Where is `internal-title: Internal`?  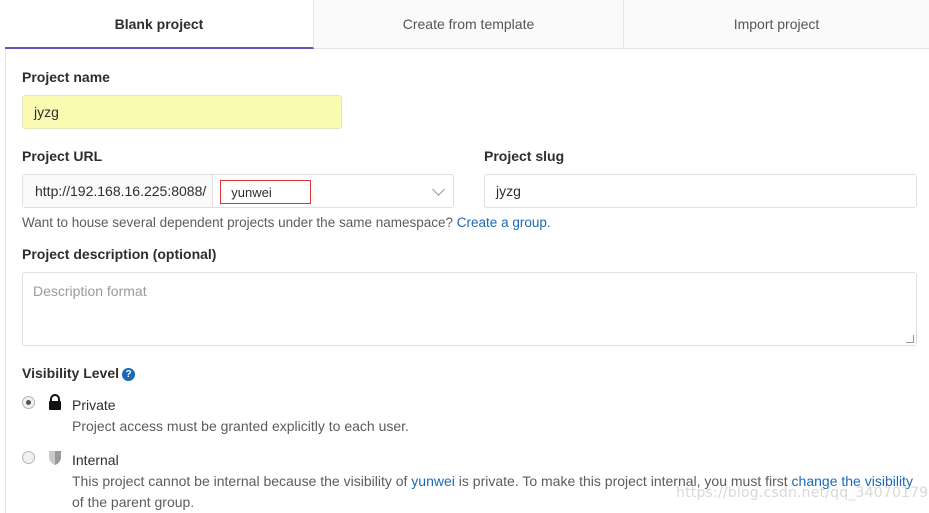 internal-title: Internal is located at coordinates (95, 460).